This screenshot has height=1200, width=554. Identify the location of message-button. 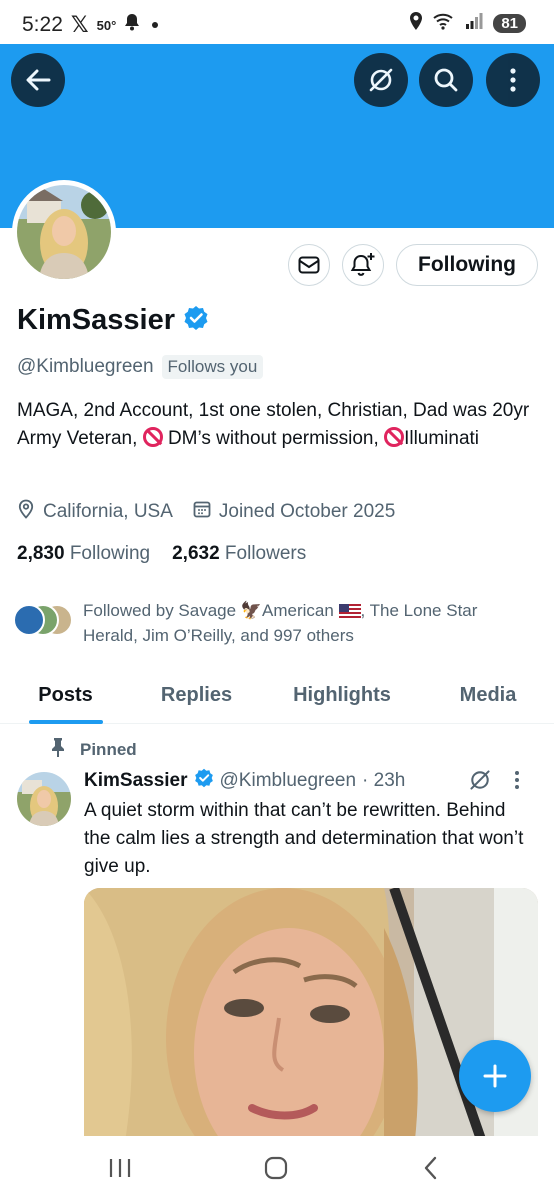
(309, 265).